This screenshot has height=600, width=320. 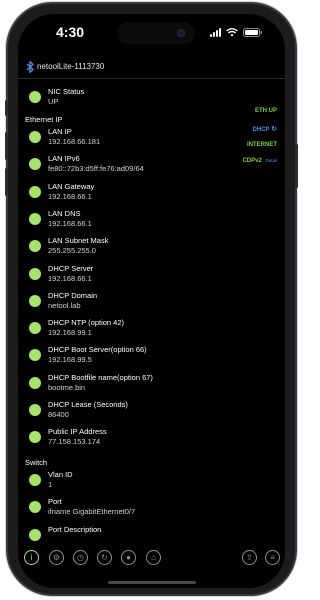 What do you see at coordinates (153, 557) in the screenshot?
I see `tag-icon: ⌂` at bounding box center [153, 557].